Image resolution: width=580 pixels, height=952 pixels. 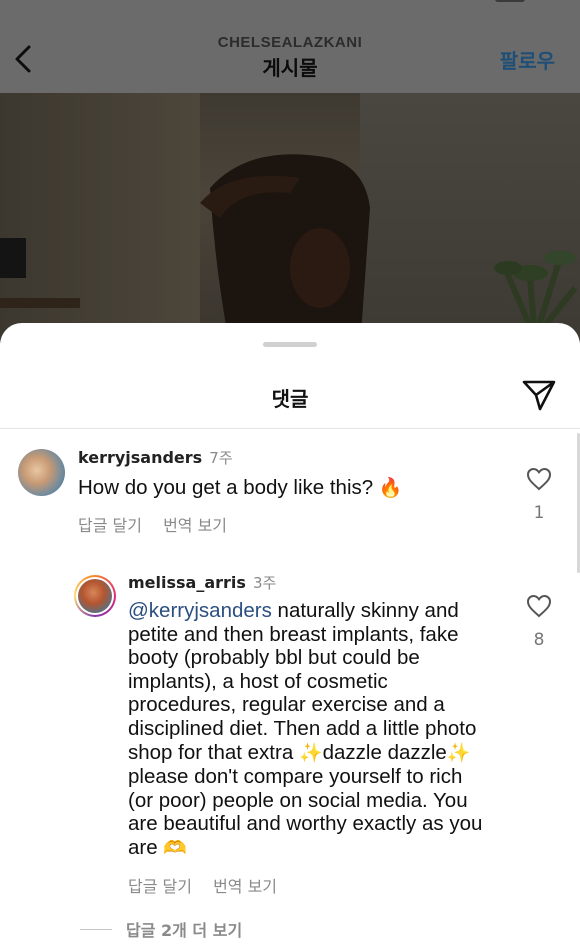 What do you see at coordinates (265, 583) in the screenshot?
I see `comment-time: 3주` at bounding box center [265, 583].